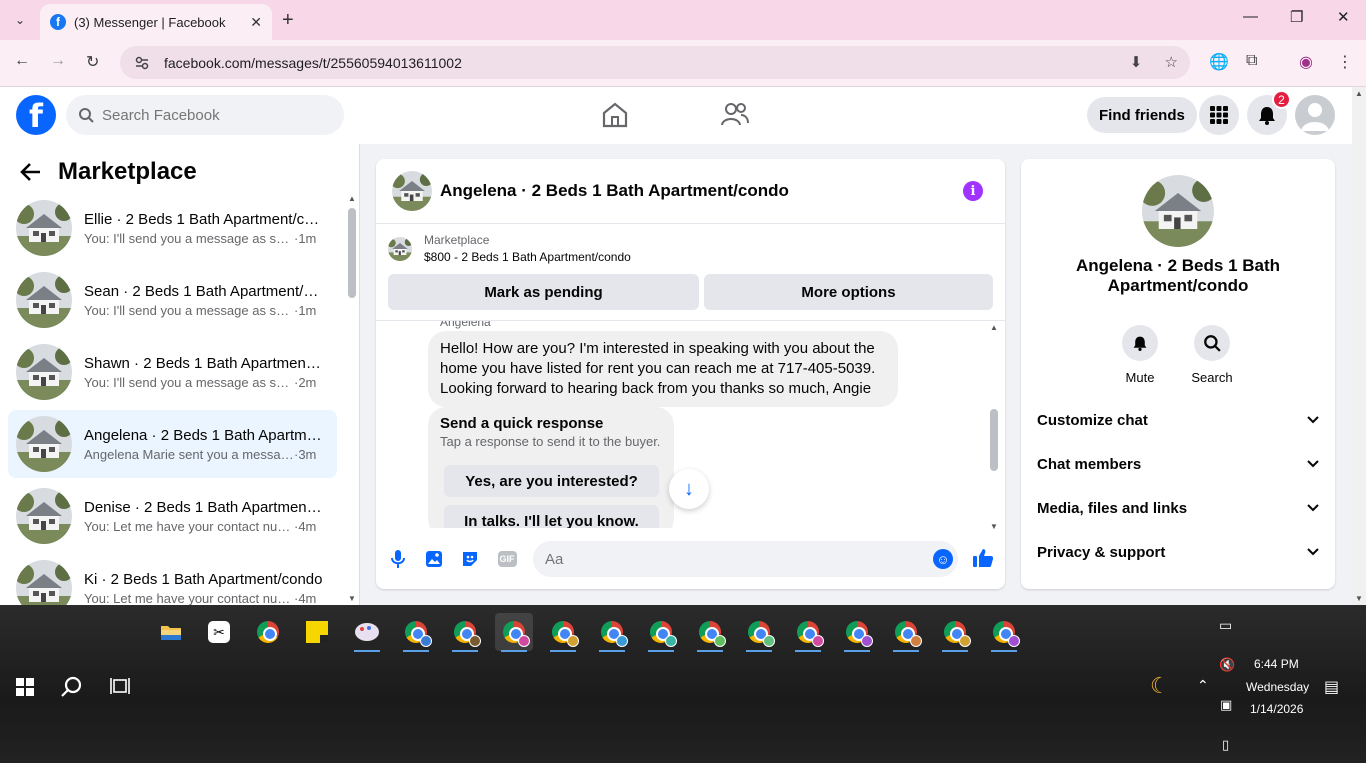  What do you see at coordinates (1160, 686) in the screenshot?
I see `night-light-icon: ☾` at bounding box center [1160, 686].